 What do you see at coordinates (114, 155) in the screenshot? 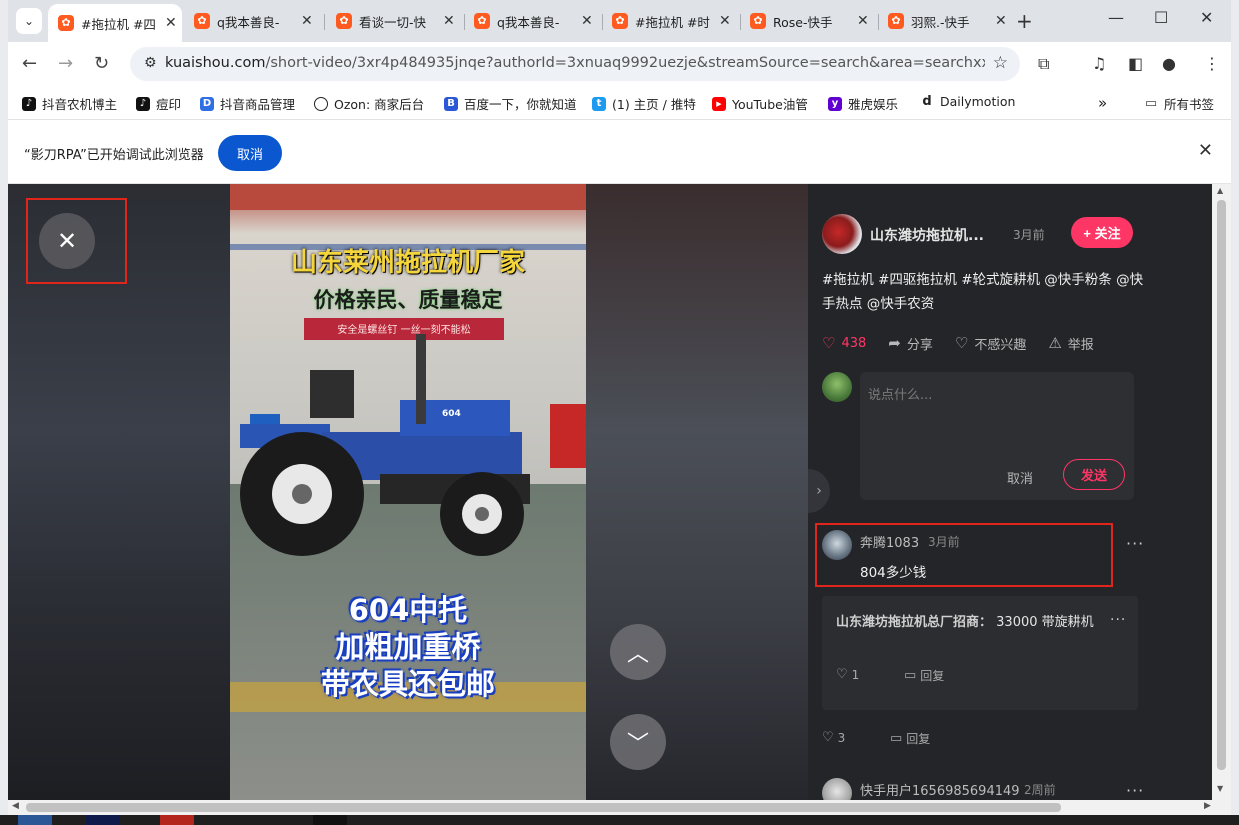
I see `infobar-message: “影刀RPA”已开始调试此浏览器` at bounding box center [114, 155].